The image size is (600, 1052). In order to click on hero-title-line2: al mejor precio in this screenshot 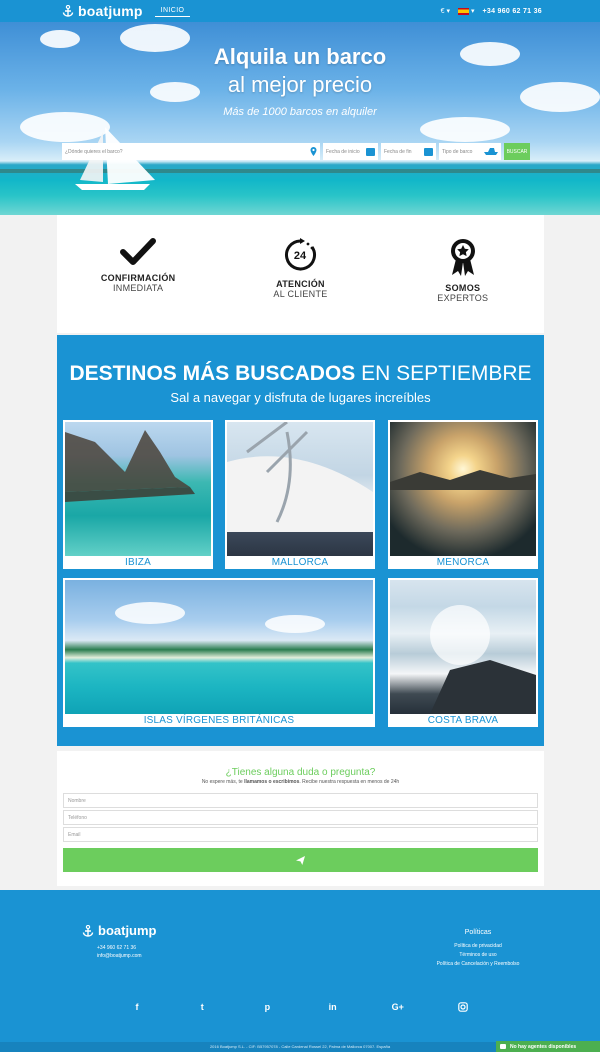, I will do `click(300, 84)`.